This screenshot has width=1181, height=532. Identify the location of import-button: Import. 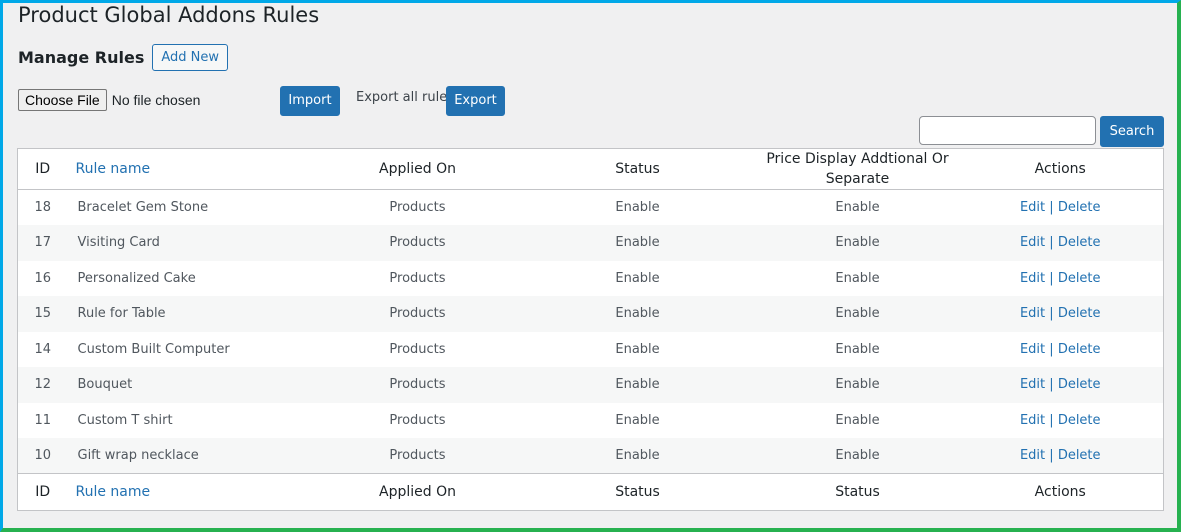
(310, 101).